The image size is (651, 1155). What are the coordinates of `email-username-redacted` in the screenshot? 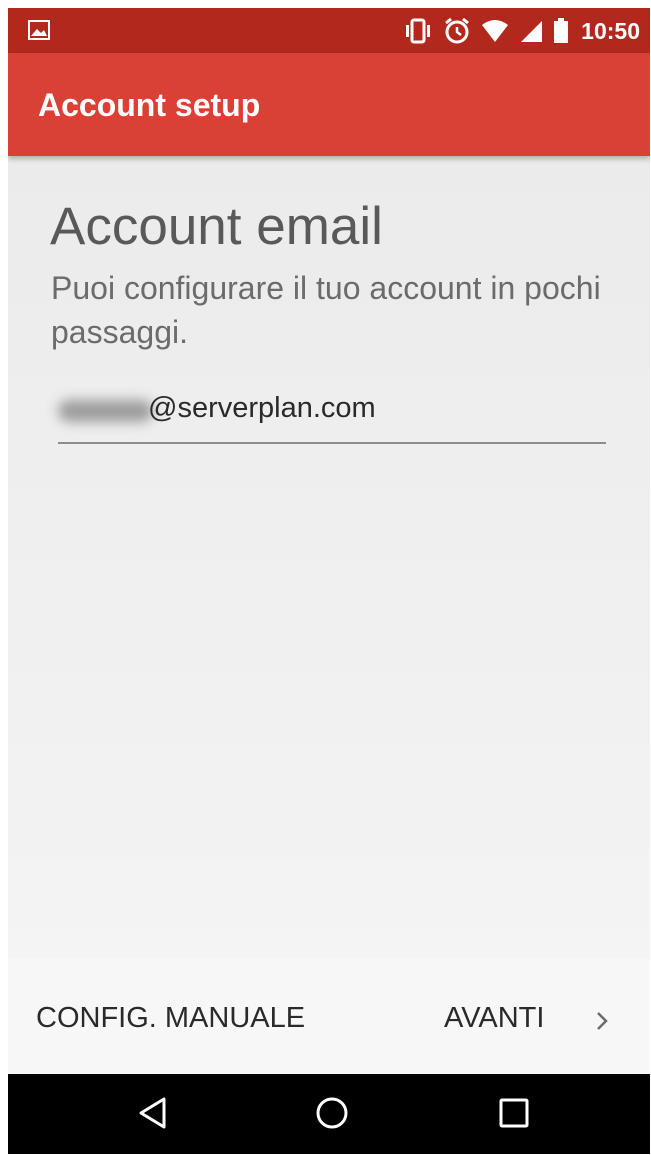 It's located at (105, 411).